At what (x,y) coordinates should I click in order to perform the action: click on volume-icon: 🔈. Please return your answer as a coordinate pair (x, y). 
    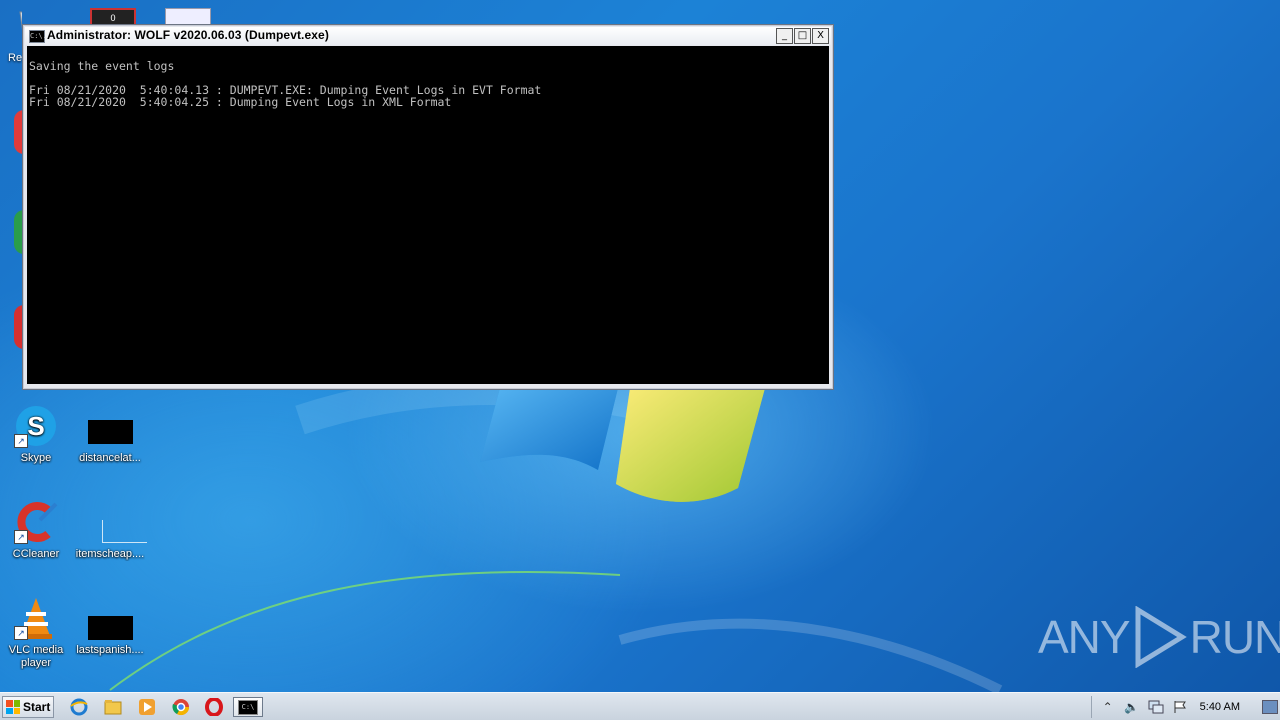
    Looking at the image, I should click on (1132, 707).